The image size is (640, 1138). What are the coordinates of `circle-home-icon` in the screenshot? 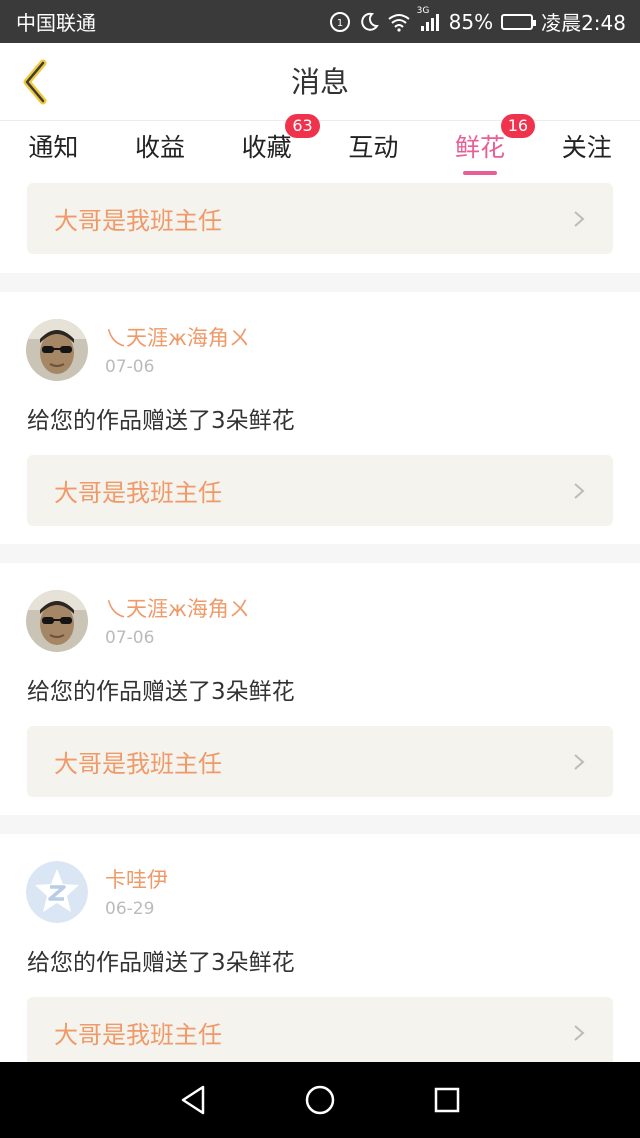 It's located at (320, 1100).